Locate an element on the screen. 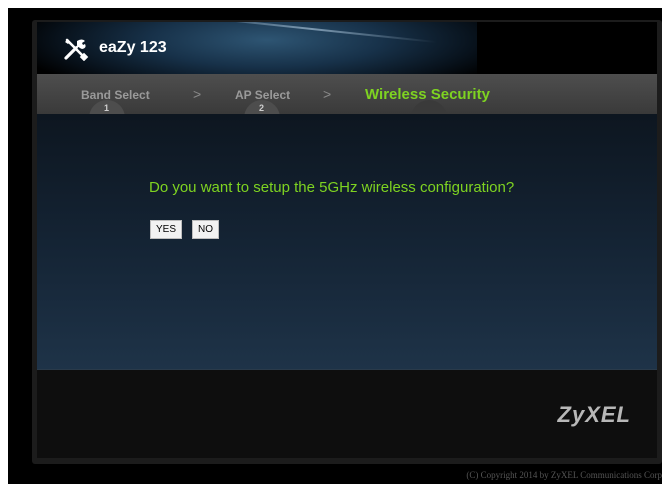 This screenshot has height=484, width=662. step-label-band-select: Band Select is located at coordinates (115, 95).